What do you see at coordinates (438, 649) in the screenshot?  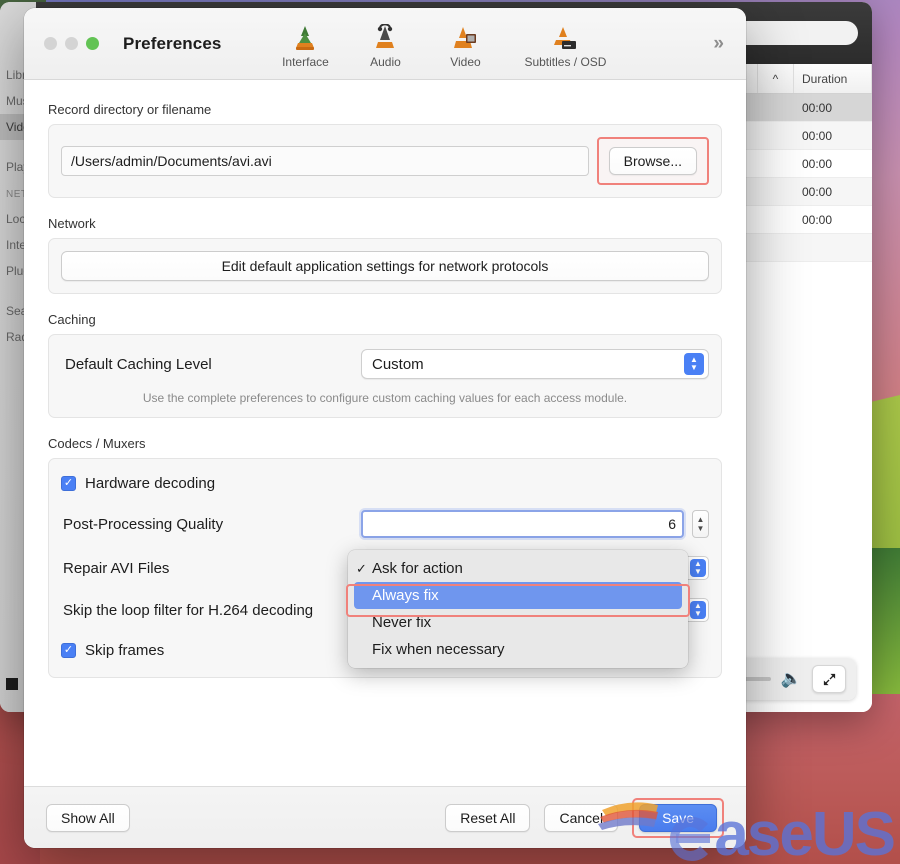 I see `menu-item-label: Fix when necessary` at bounding box center [438, 649].